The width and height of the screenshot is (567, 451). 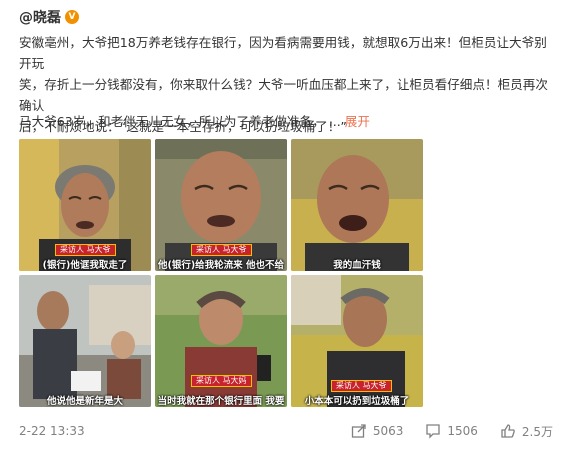 I want to click on share-count: 5063, so click(x=388, y=431).